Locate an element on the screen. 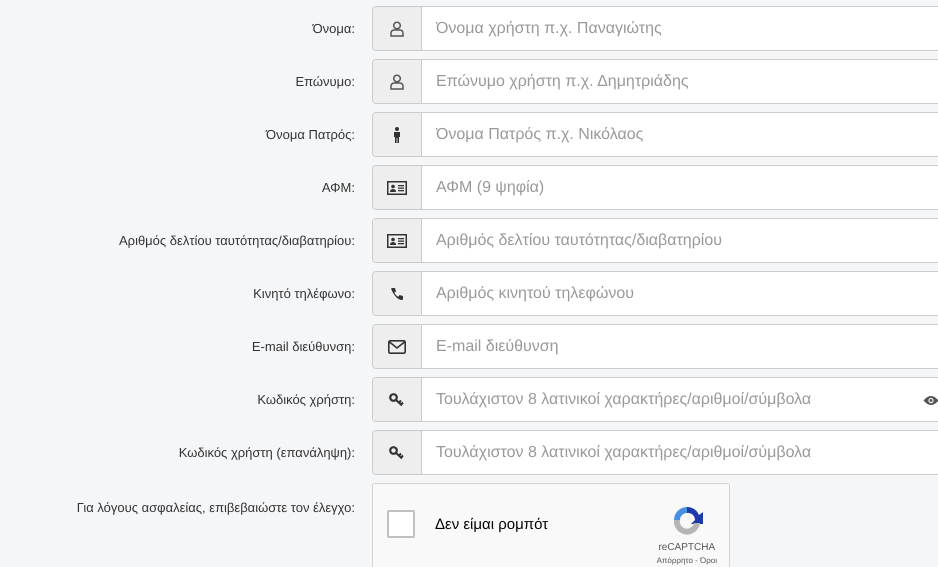 The image size is (938, 567). field-label: Αριθμός δελτίου ταυτότητας/διαβατηρίου: is located at coordinates (236, 240).